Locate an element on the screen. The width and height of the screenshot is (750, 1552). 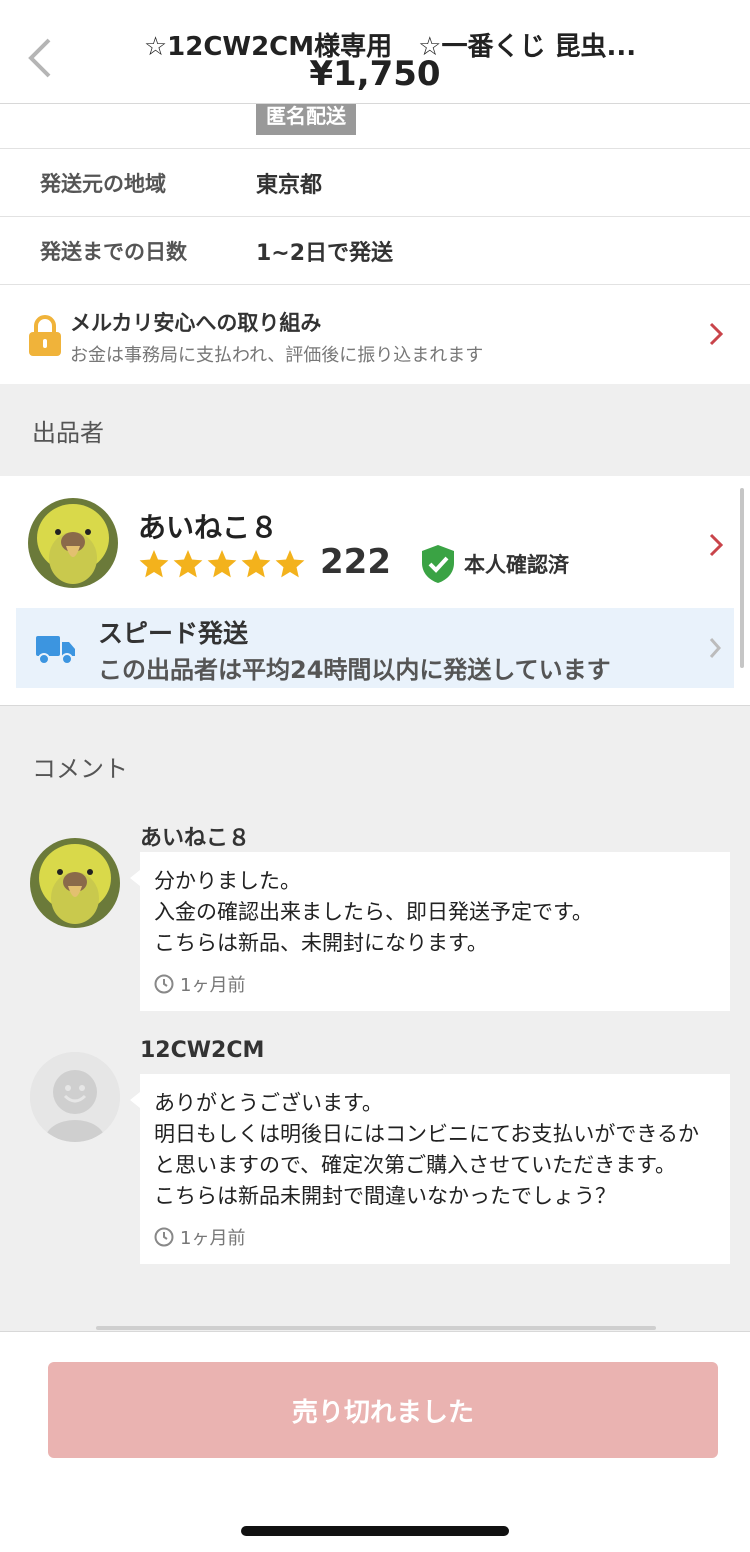
speed-title: スピード発送 is located at coordinates (173, 633).